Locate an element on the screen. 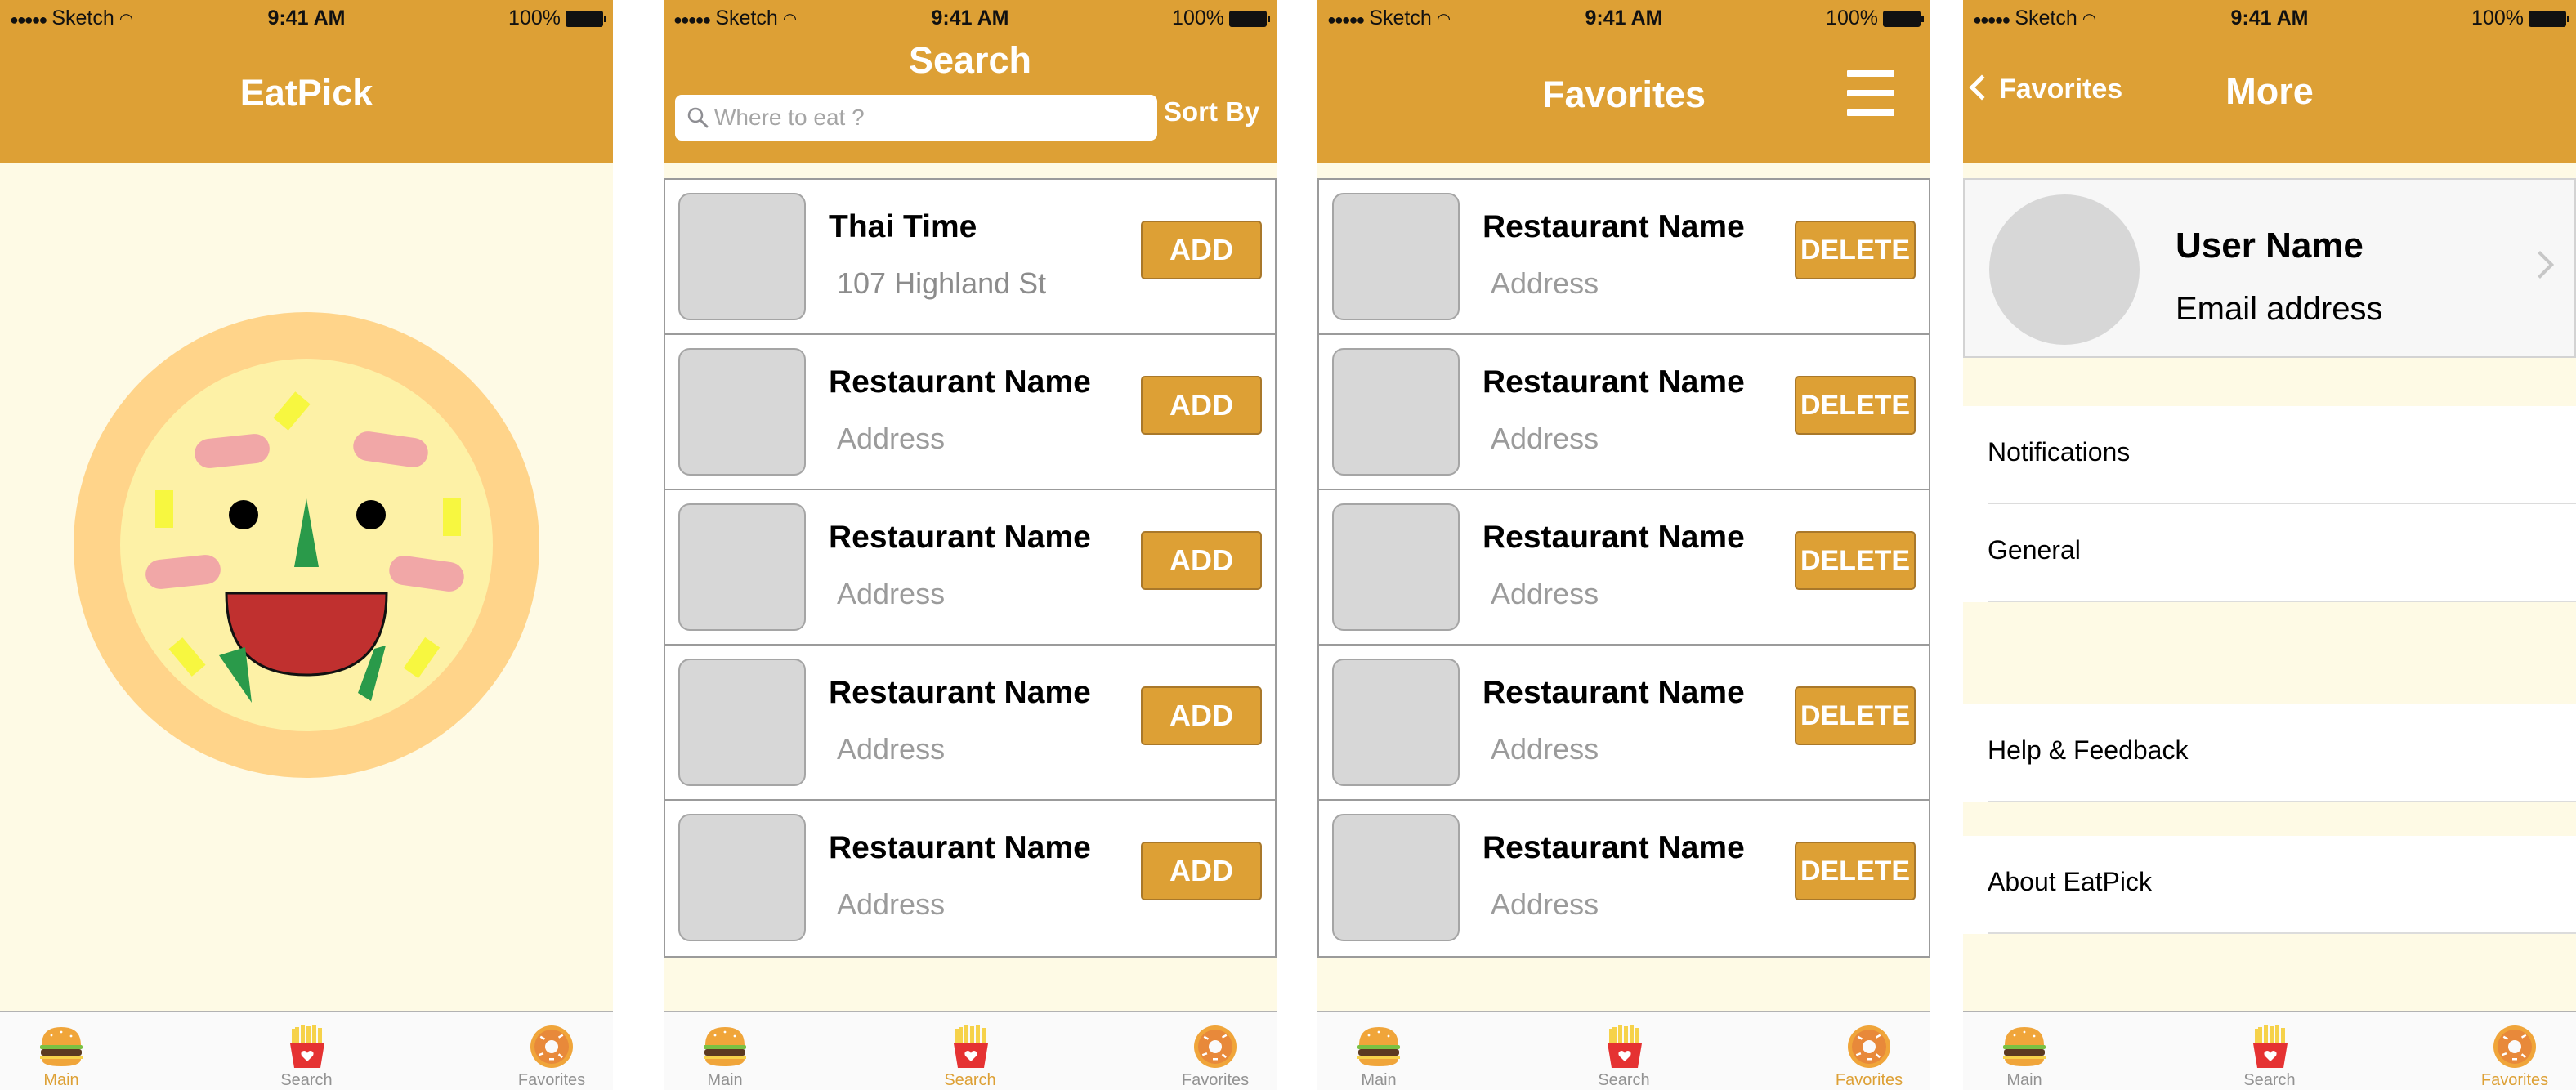 The image size is (2576, 1090). search-bar is located at coordinates (916, 118).